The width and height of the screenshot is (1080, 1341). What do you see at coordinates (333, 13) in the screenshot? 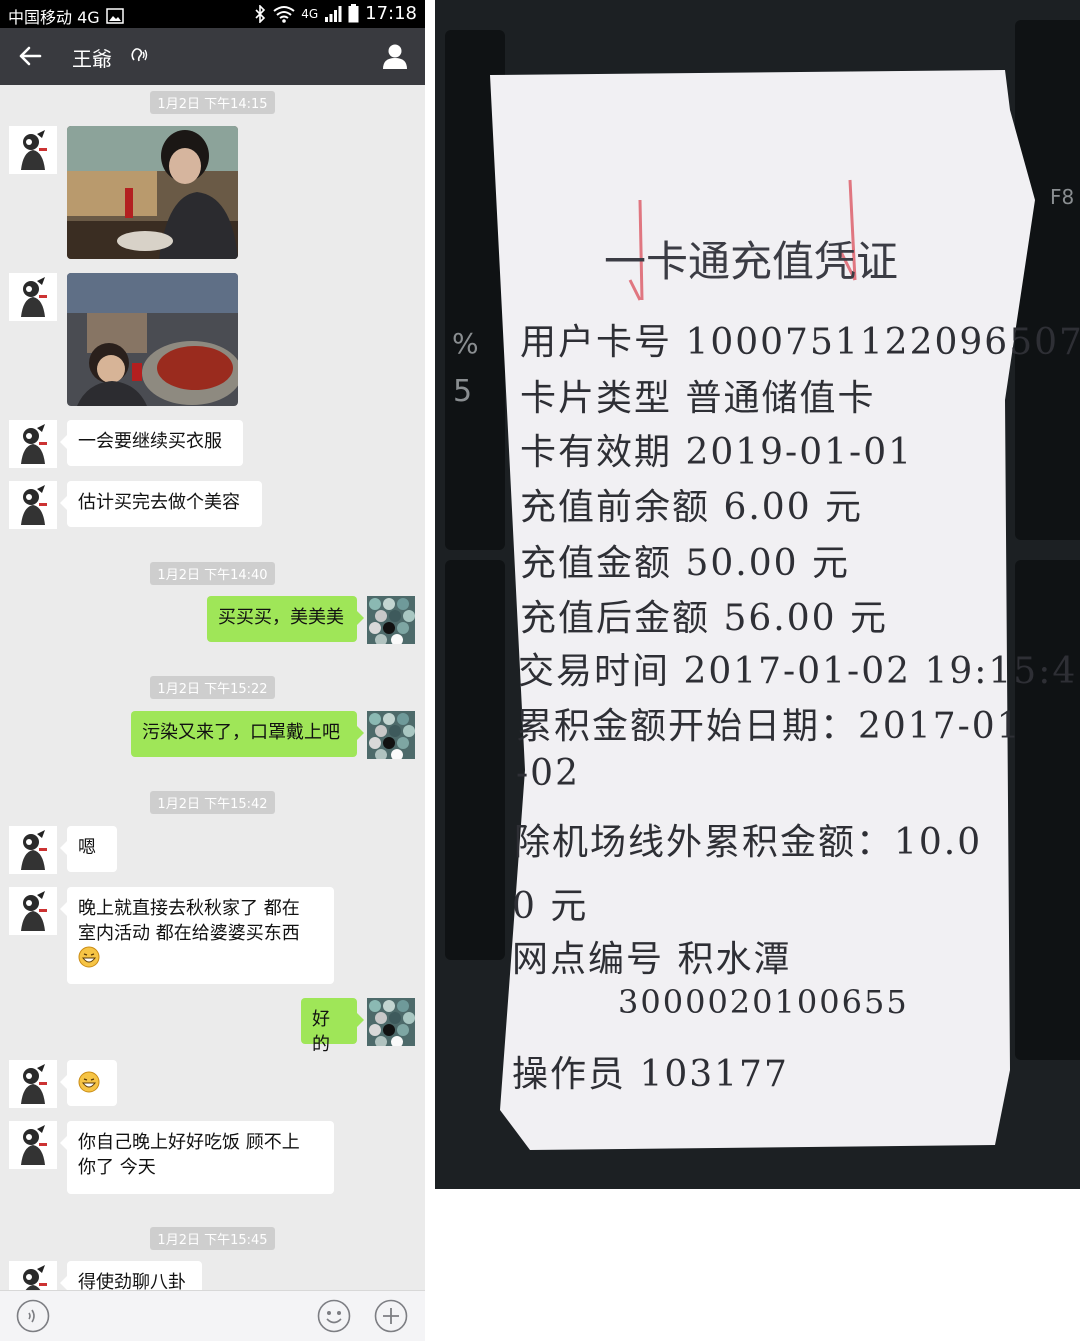
I see `signal-icon` at bounding box center [333, 13].